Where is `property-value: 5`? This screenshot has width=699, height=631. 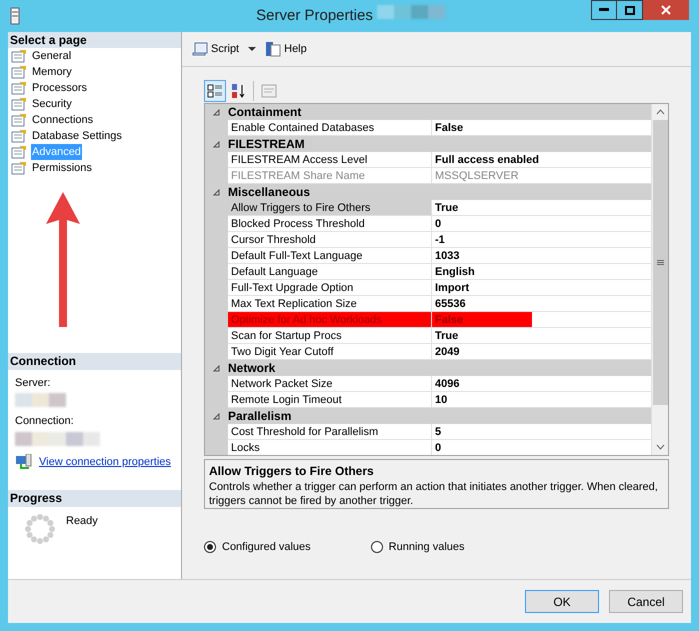 property-value: 5 is located at coordinates (541, 432).